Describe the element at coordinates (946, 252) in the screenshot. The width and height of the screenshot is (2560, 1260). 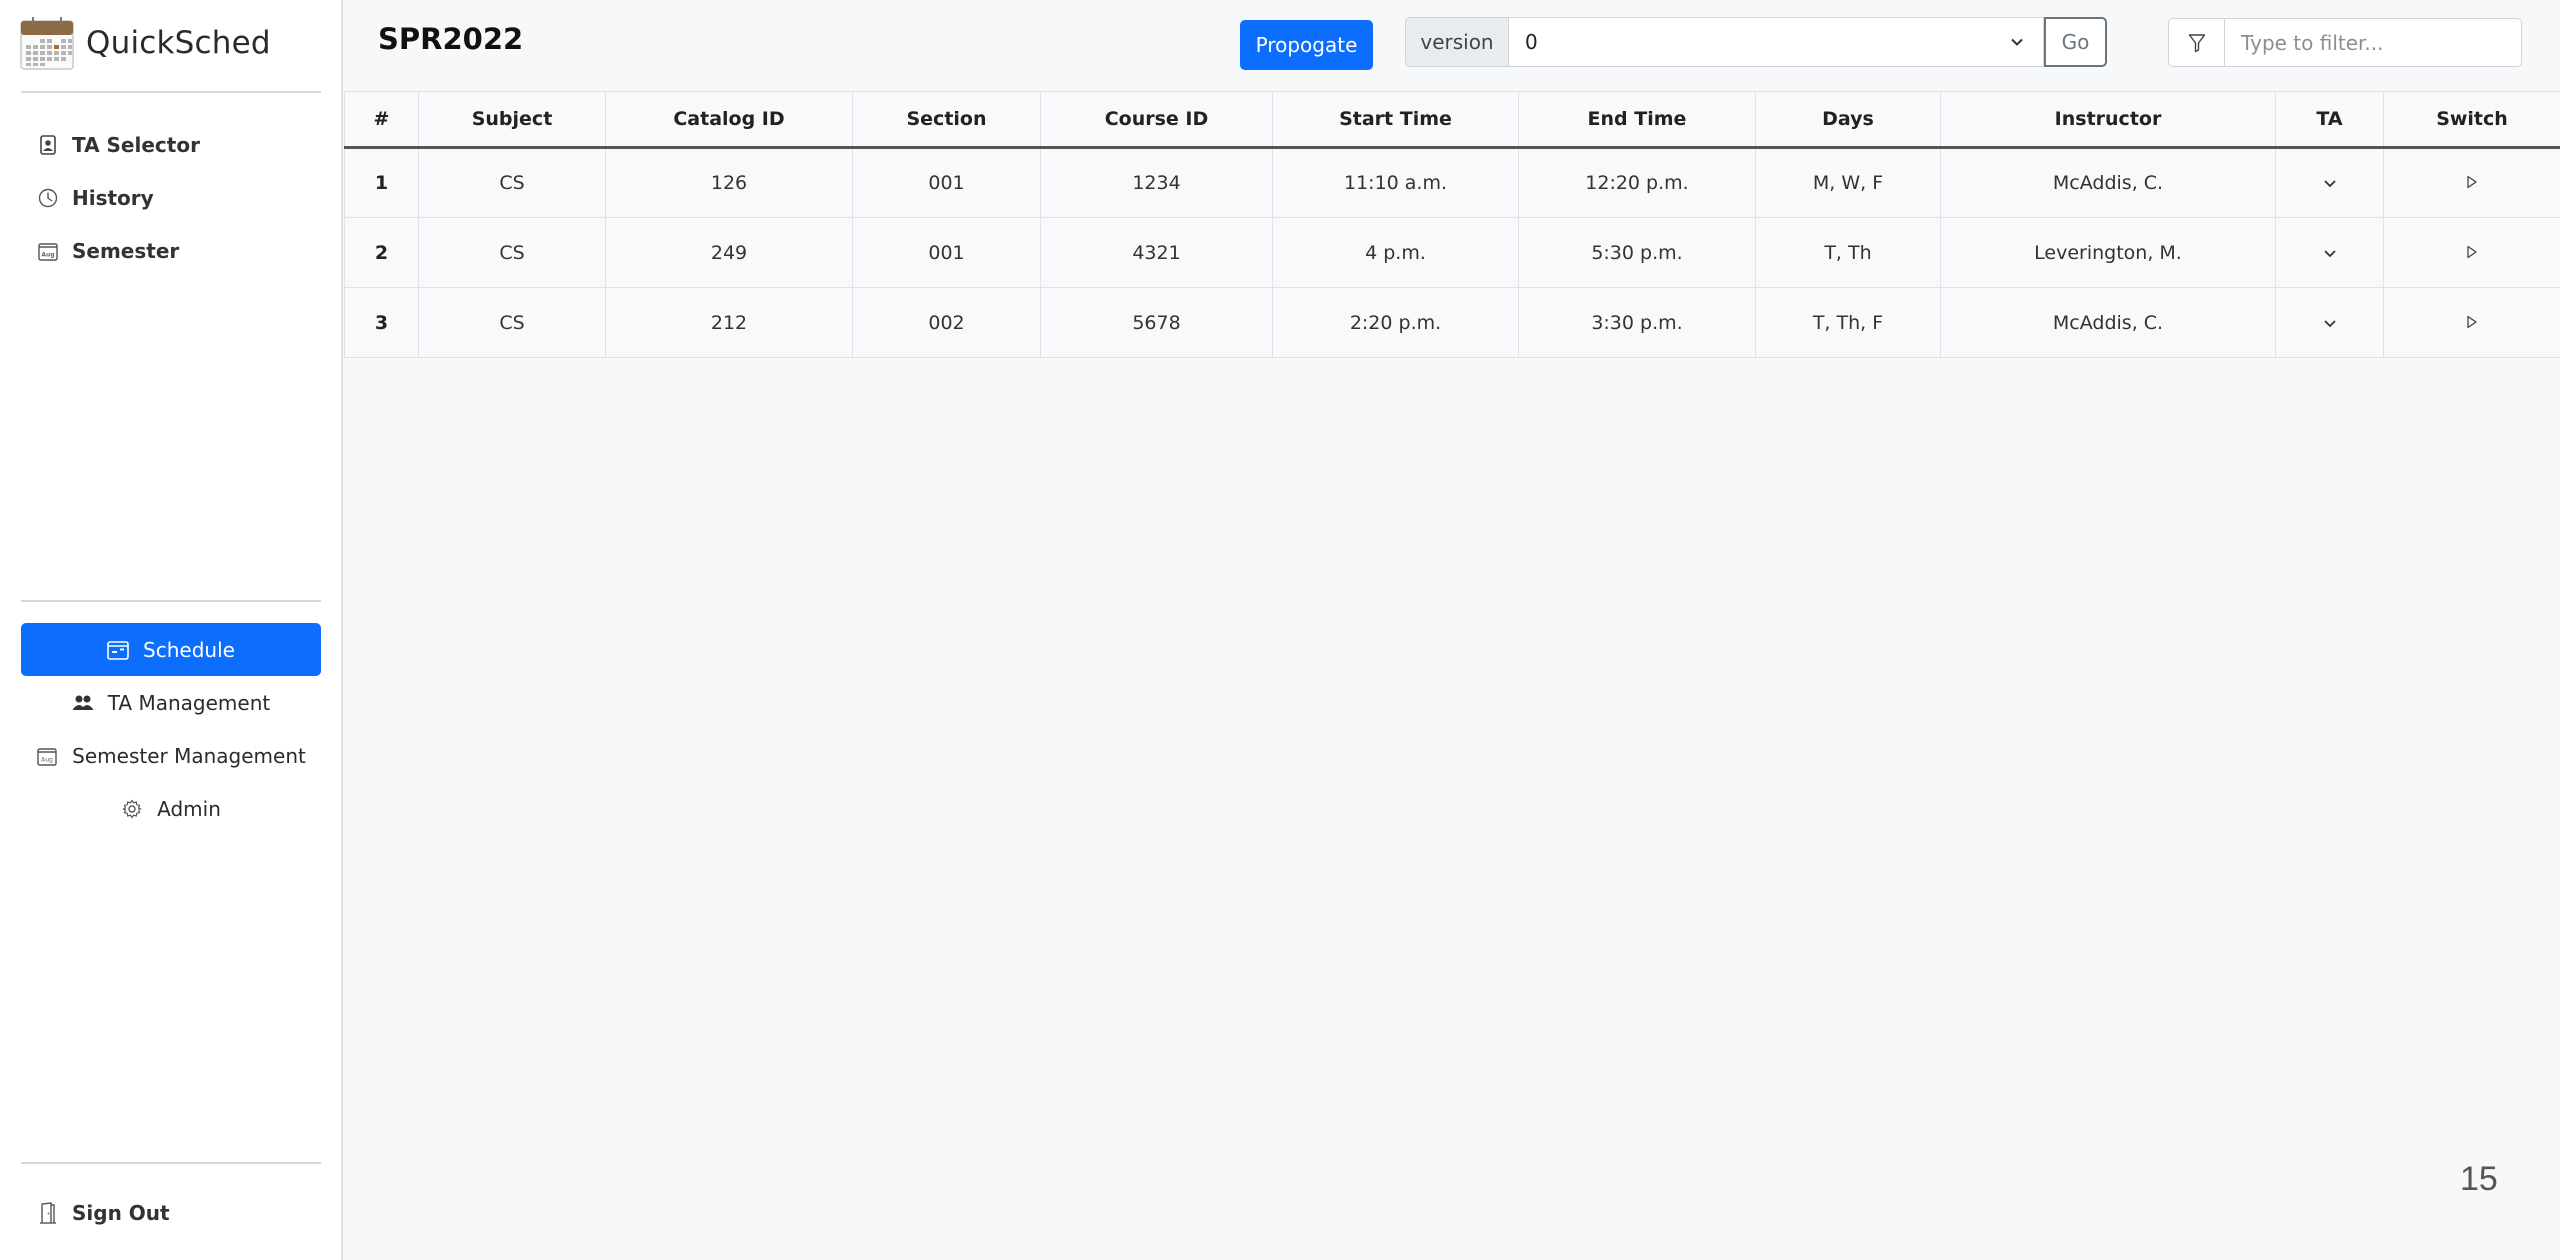
I see `cell-section: 001` at that location.